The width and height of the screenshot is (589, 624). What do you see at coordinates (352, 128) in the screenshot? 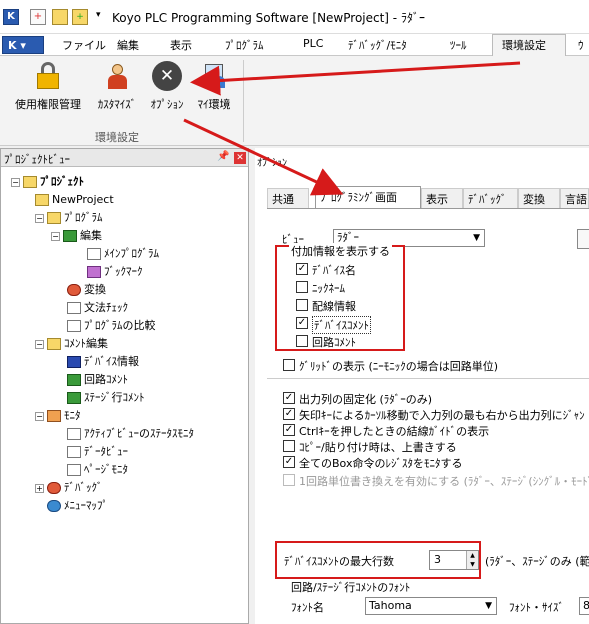
I see `annotation-arrows` at bounding box center [352, 128].